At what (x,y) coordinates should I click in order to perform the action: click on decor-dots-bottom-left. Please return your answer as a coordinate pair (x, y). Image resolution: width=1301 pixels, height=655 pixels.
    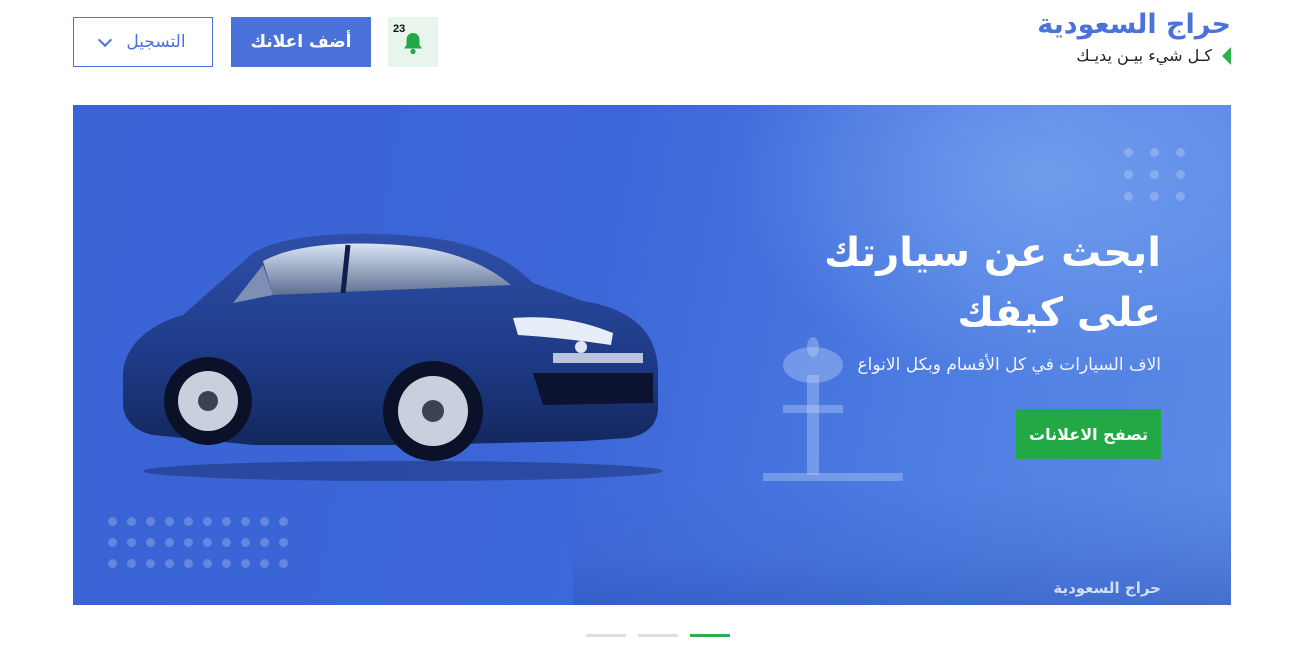
    Looking at the image, I should click on (198, 542).